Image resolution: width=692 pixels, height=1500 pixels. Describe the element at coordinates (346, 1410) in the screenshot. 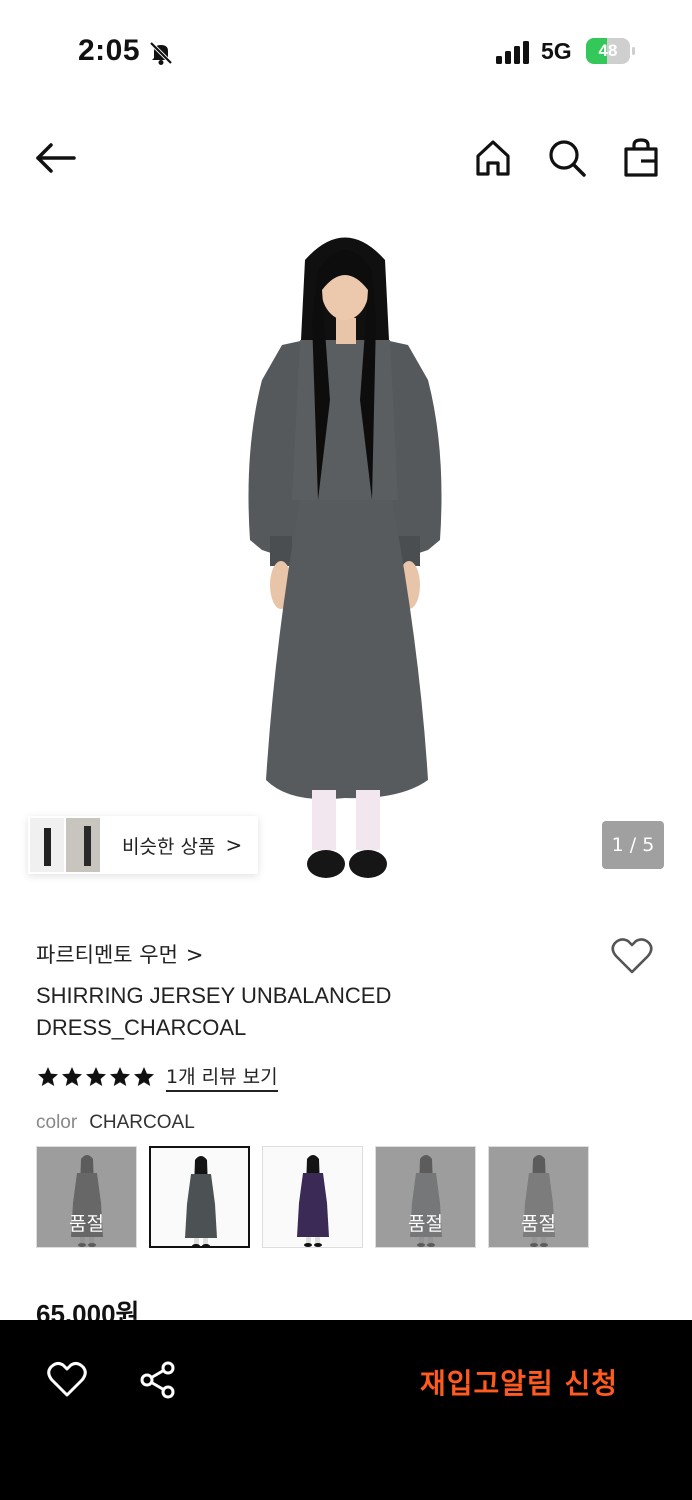

I see `bottom-action-bar: 재입고알림 신청` at that location.